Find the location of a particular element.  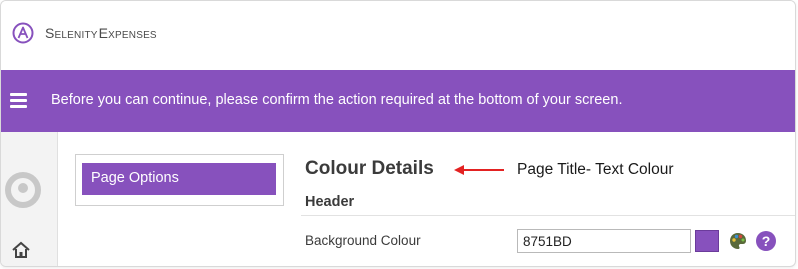

annotation-label: Page Title- Text Colour is located at coordinates (595, 169).